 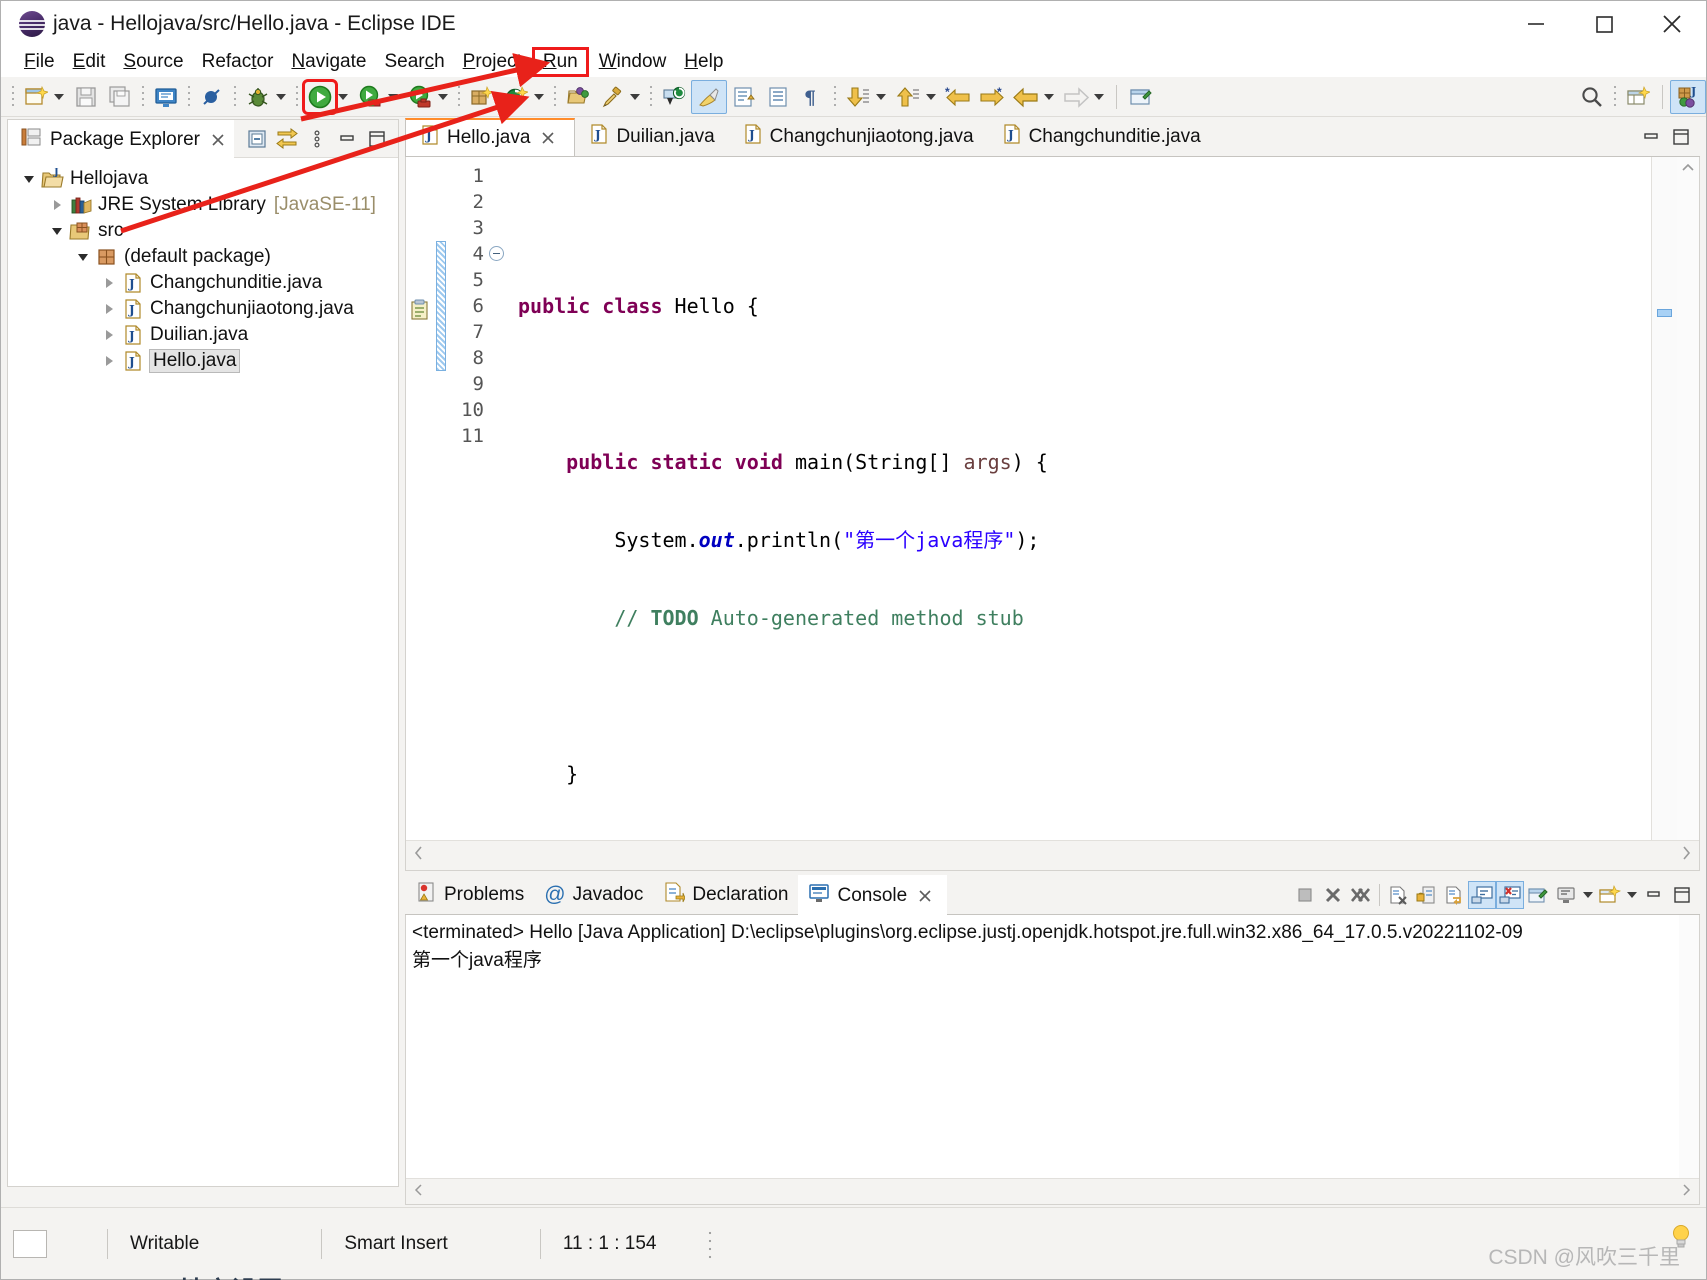 I want to click on scroll-left-icon, so click(x=419, y=1192).